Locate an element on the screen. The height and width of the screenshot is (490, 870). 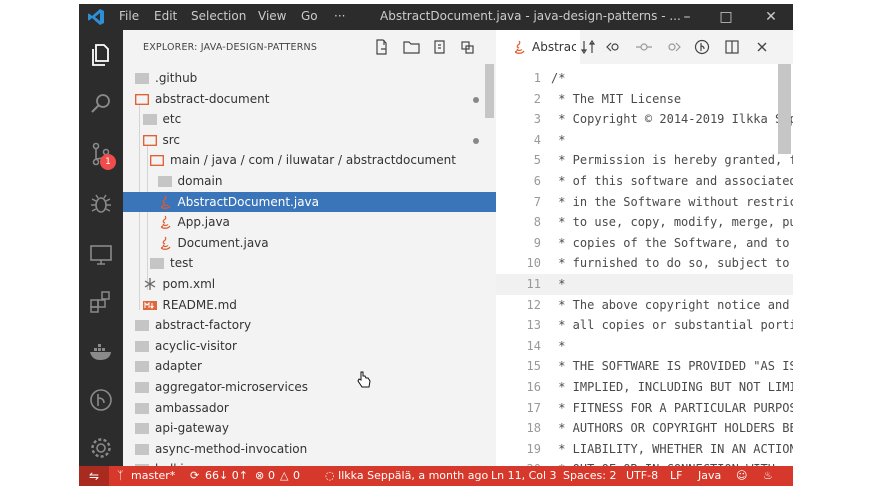
menu-file: File is located at coordinates (129, 16).